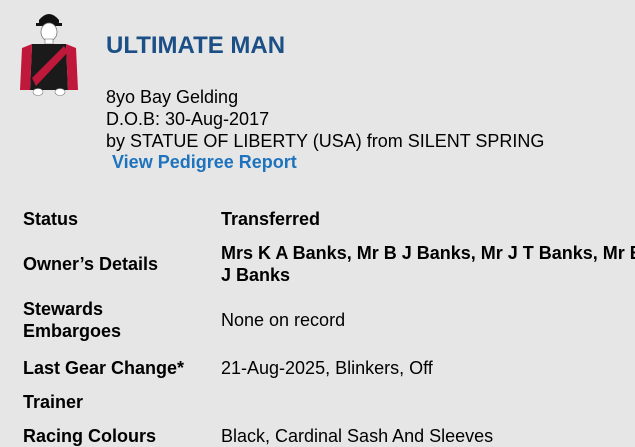 The image size is (635, 447). What do you see at coordinates (104, 368) in the screenshot?
I see `gear-label: Last Gear Change*` at bounding box center [104, 368].